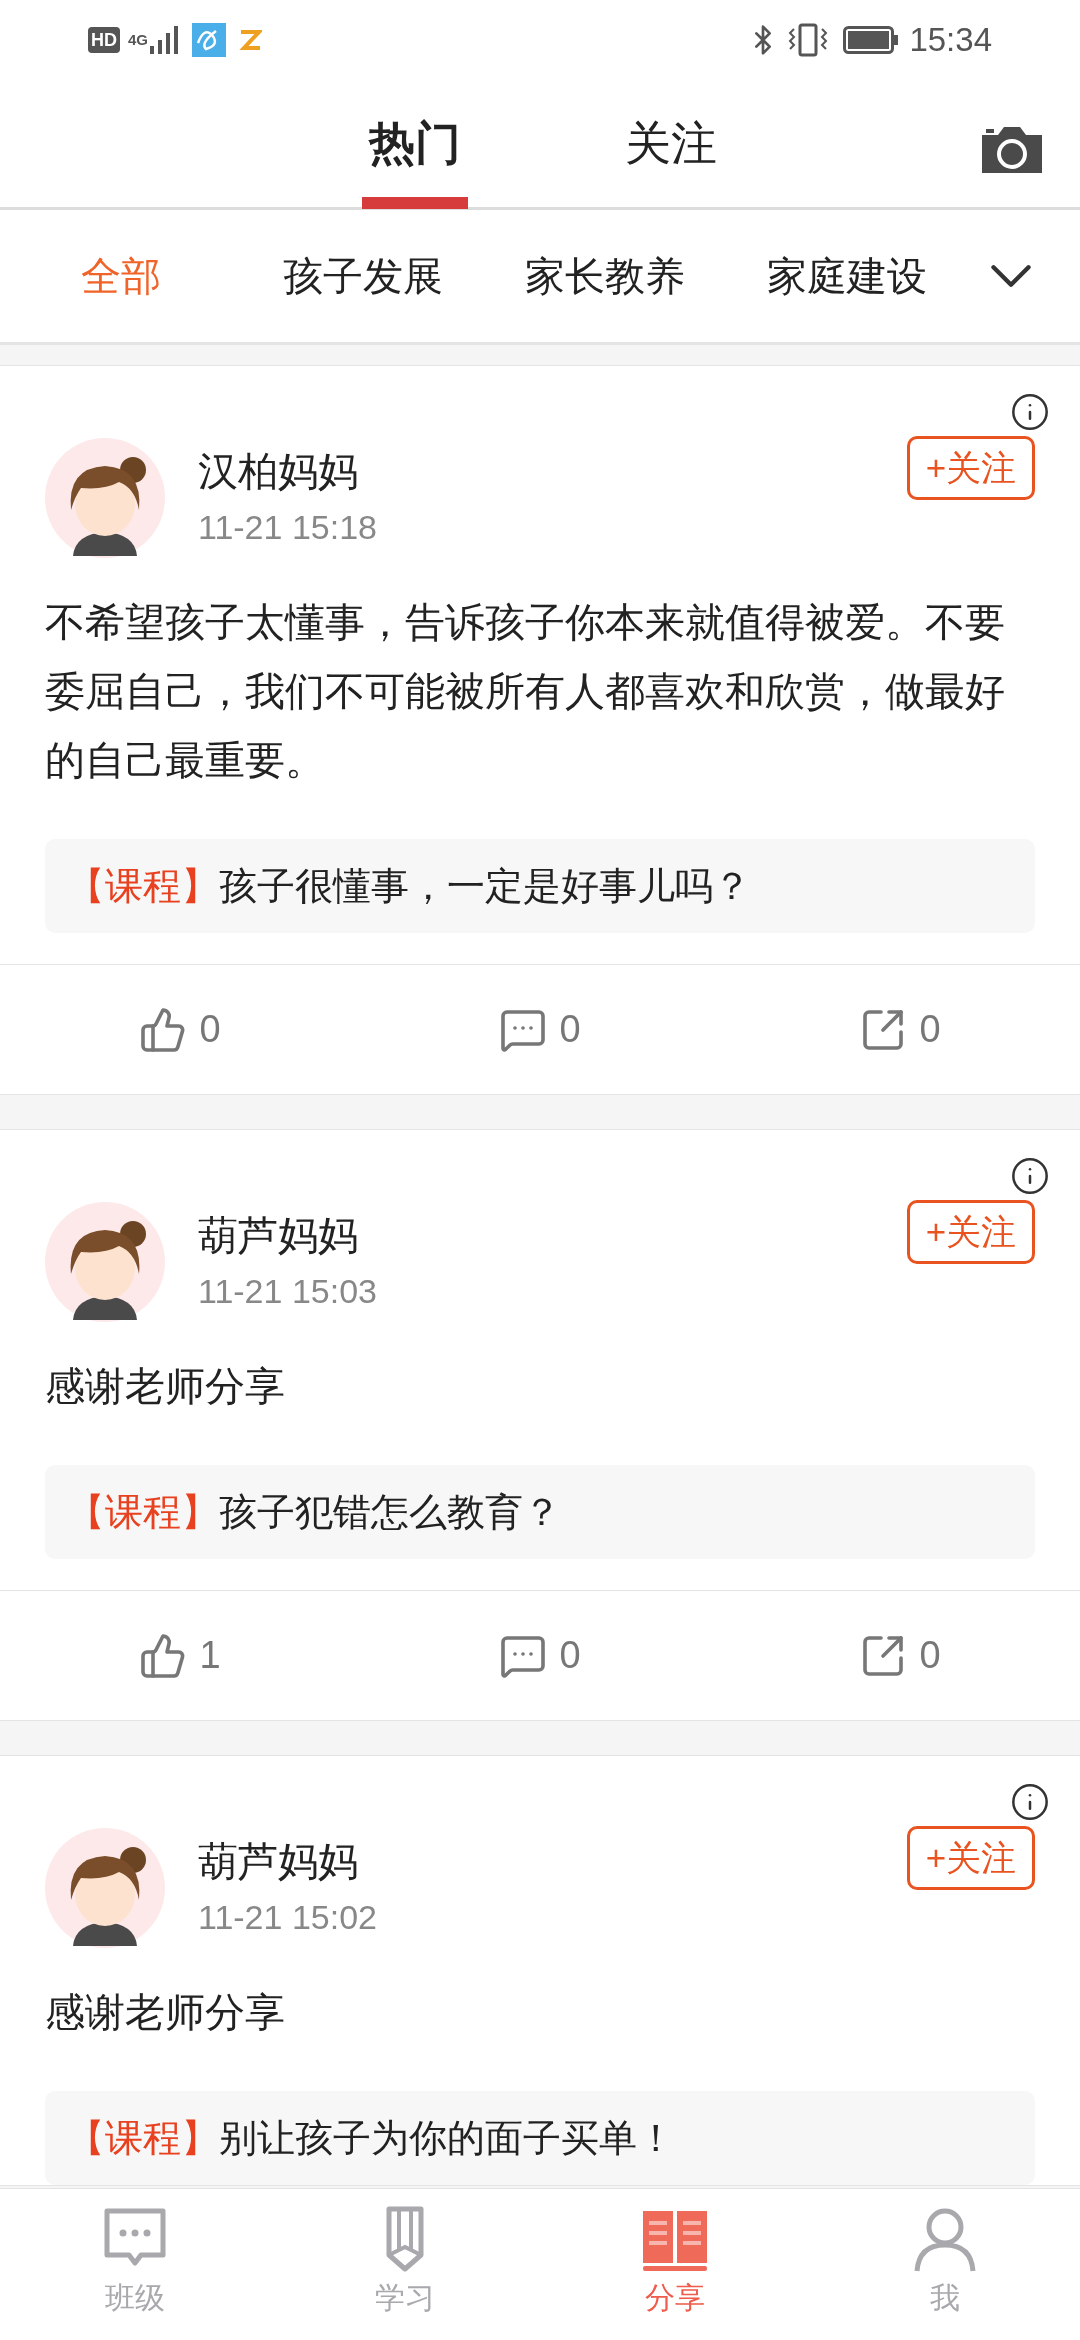 The height and width of the screenshot is (2340, 1080). Describe the element at coordinates (138, 39) in the screenshot. I see `network-label: 4G` at that location.